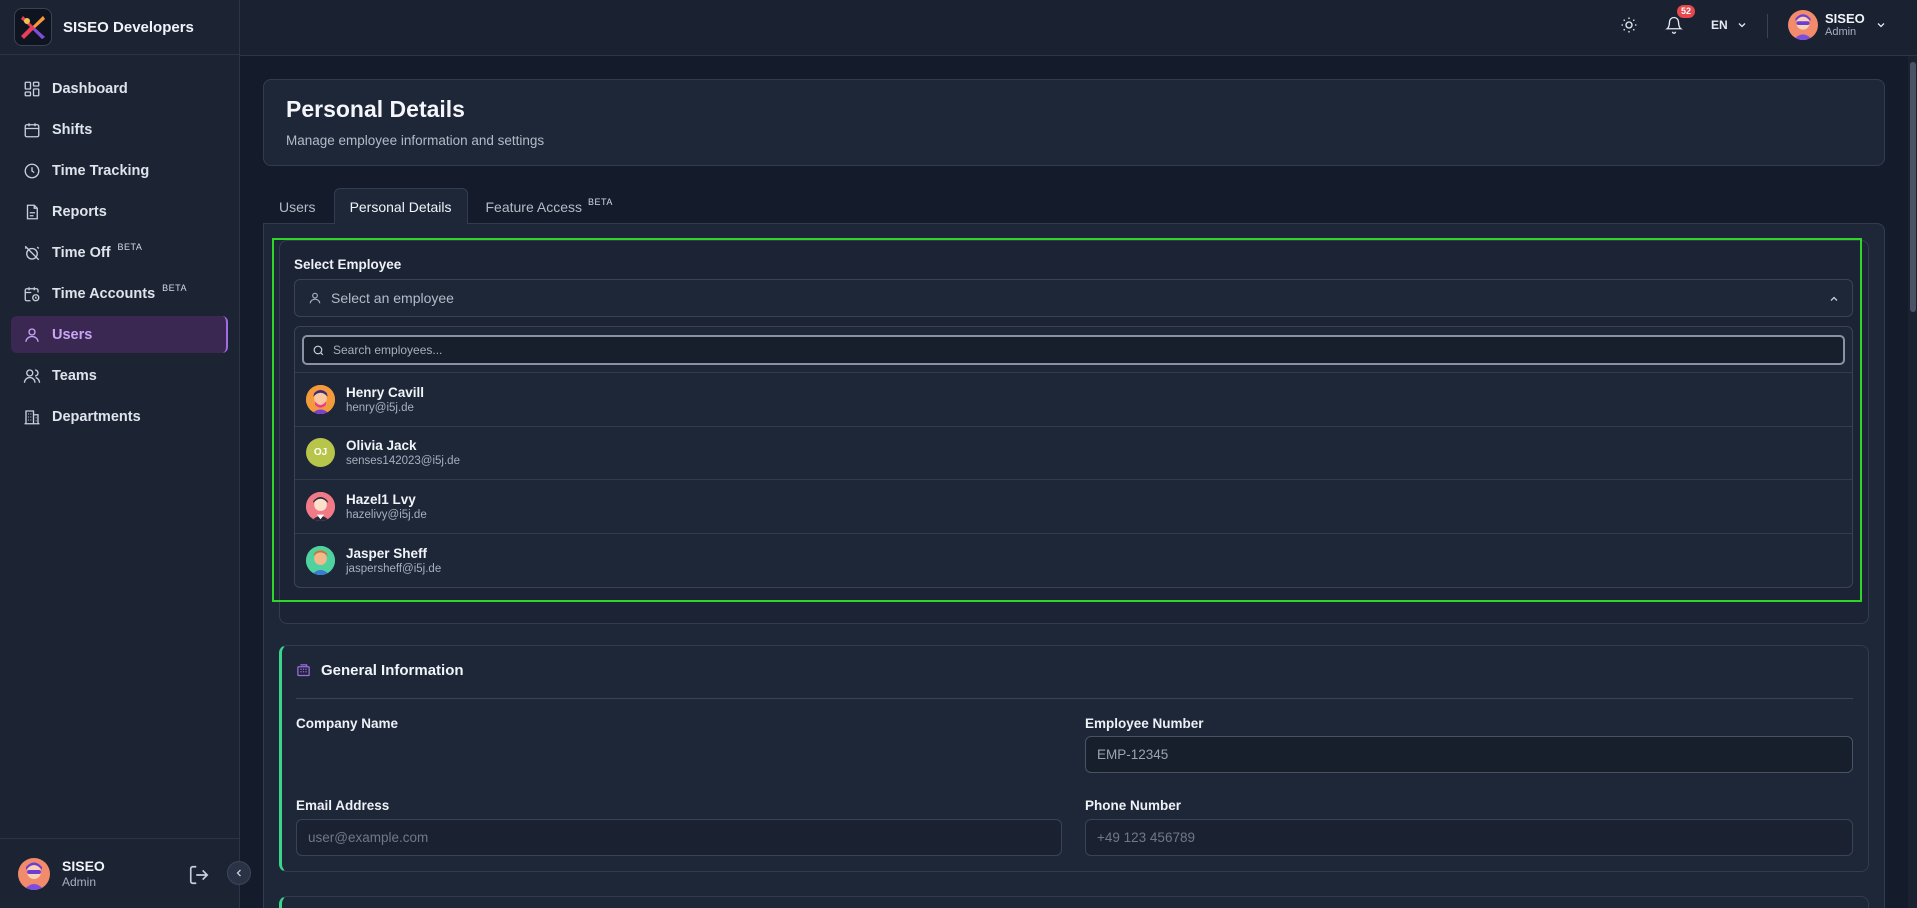 This screenshot has height=908, width=1917. What do you see at coordinates (381, 446) in the screenshot?
I see `employee-name: Olivia Jack` at bounding box center [381, 446].